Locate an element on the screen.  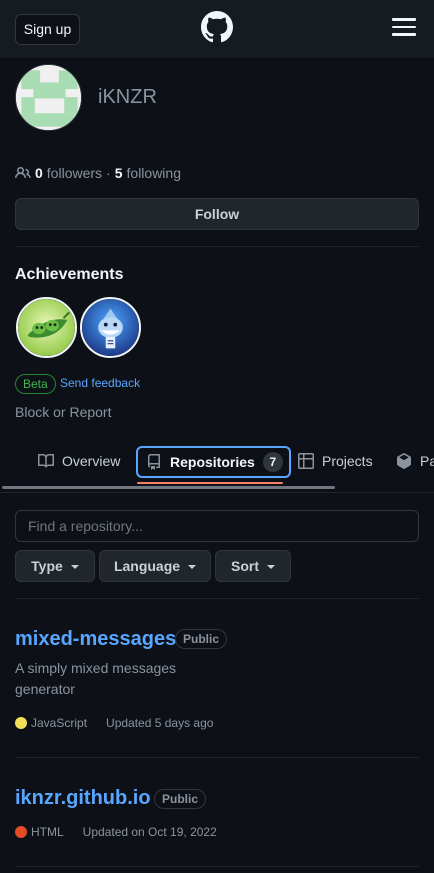
github-logo-icon is located at coordinates (217, 27).